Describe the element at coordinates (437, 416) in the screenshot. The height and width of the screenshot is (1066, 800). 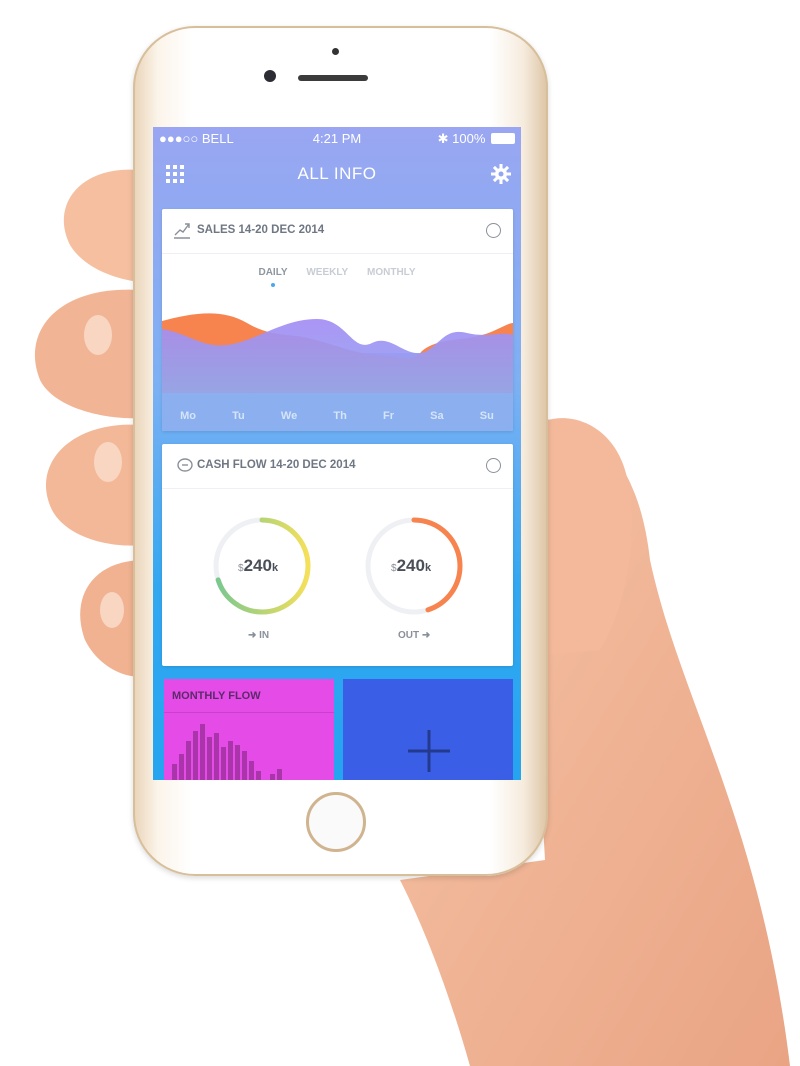
I see `day-label: Sa` at that location.